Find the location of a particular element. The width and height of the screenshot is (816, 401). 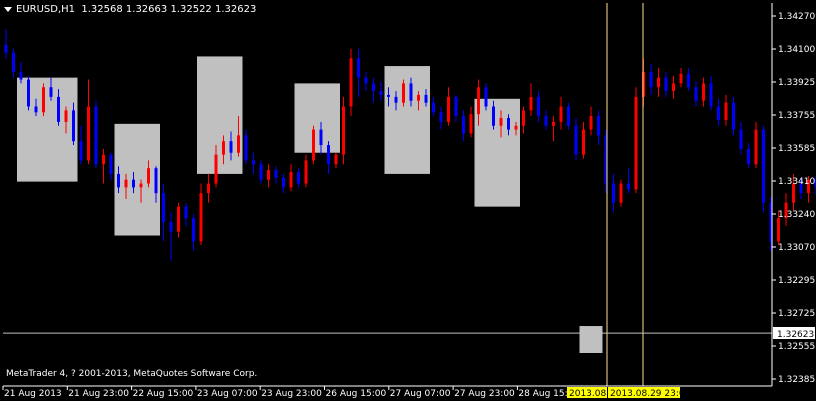

time-tick-label: 27 Aug 23:00 is located at coordinates (484, 394).